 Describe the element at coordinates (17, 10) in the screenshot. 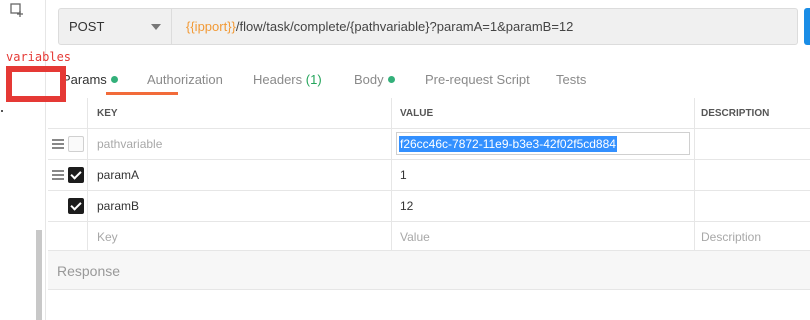

I see `new-collection-icon` at that location.